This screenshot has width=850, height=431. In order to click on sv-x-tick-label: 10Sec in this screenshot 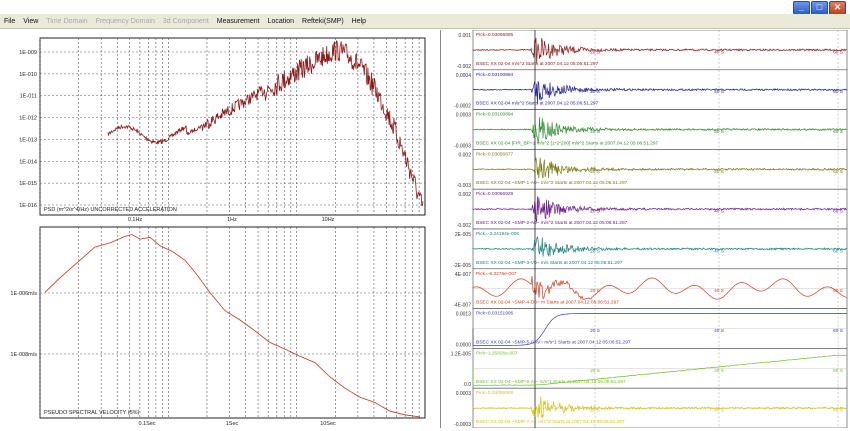, I will do `click(328, 424)`.